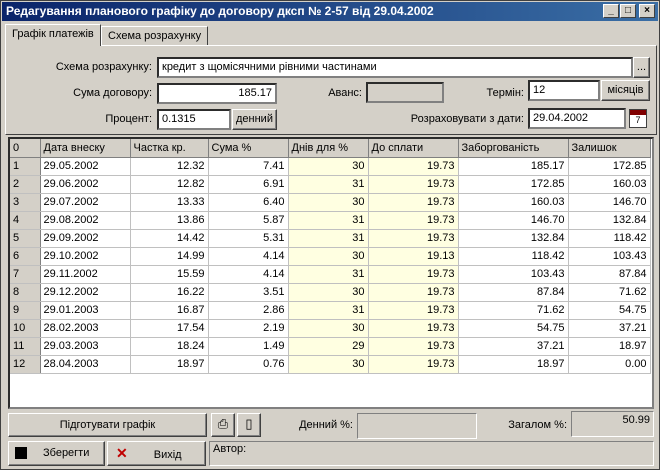 The height and width of the screenshot is (470, 660). Describe the element at coordinates (577, 118) in the screenshot. I see `calc-from-date-field: 29.04.2002` at that location.